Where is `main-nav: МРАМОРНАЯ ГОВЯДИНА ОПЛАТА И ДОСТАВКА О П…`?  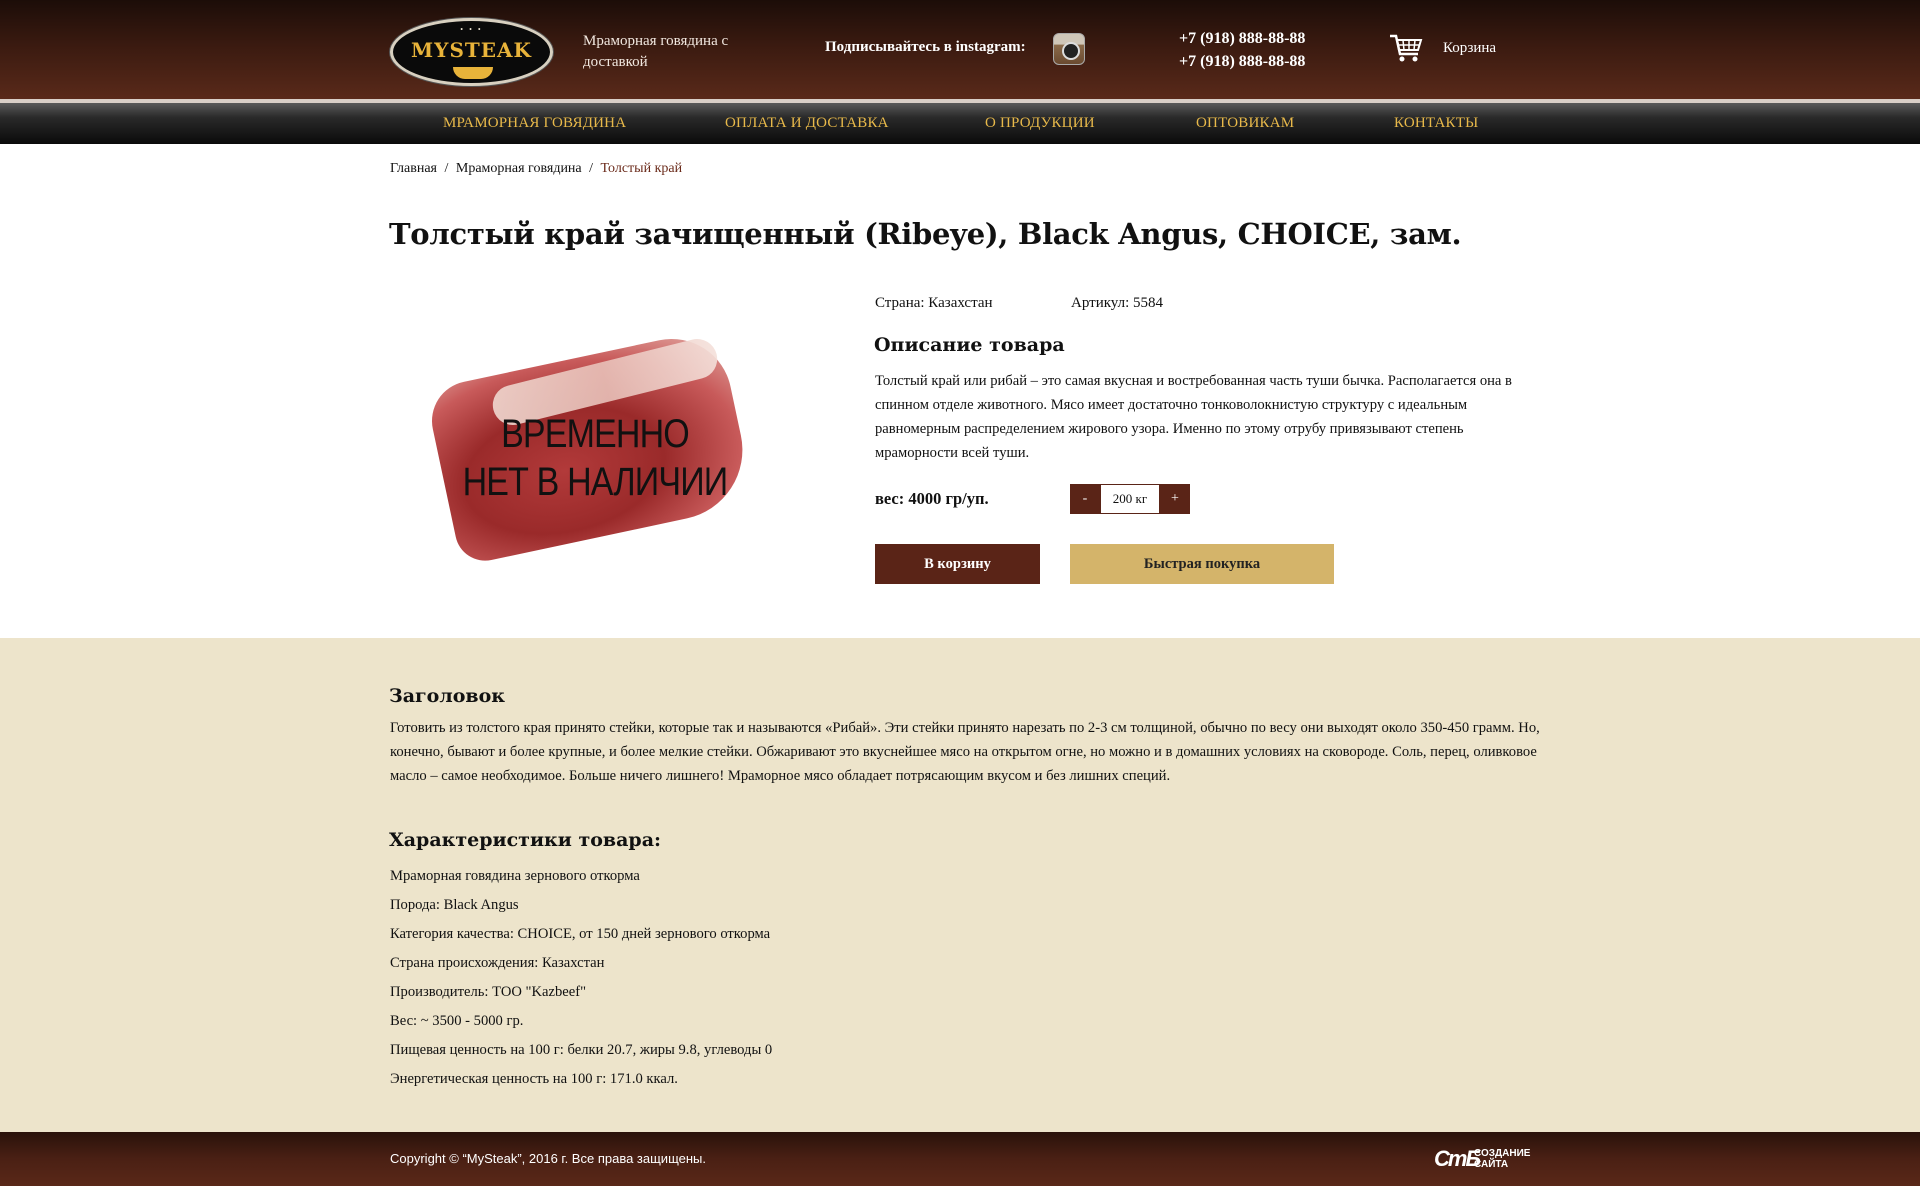 main-nav: МРАМОРНАЯ ГОВЯДИНА ОПЛАТА И ДОСТАВКА О П… is located at coordinates (960, 123).